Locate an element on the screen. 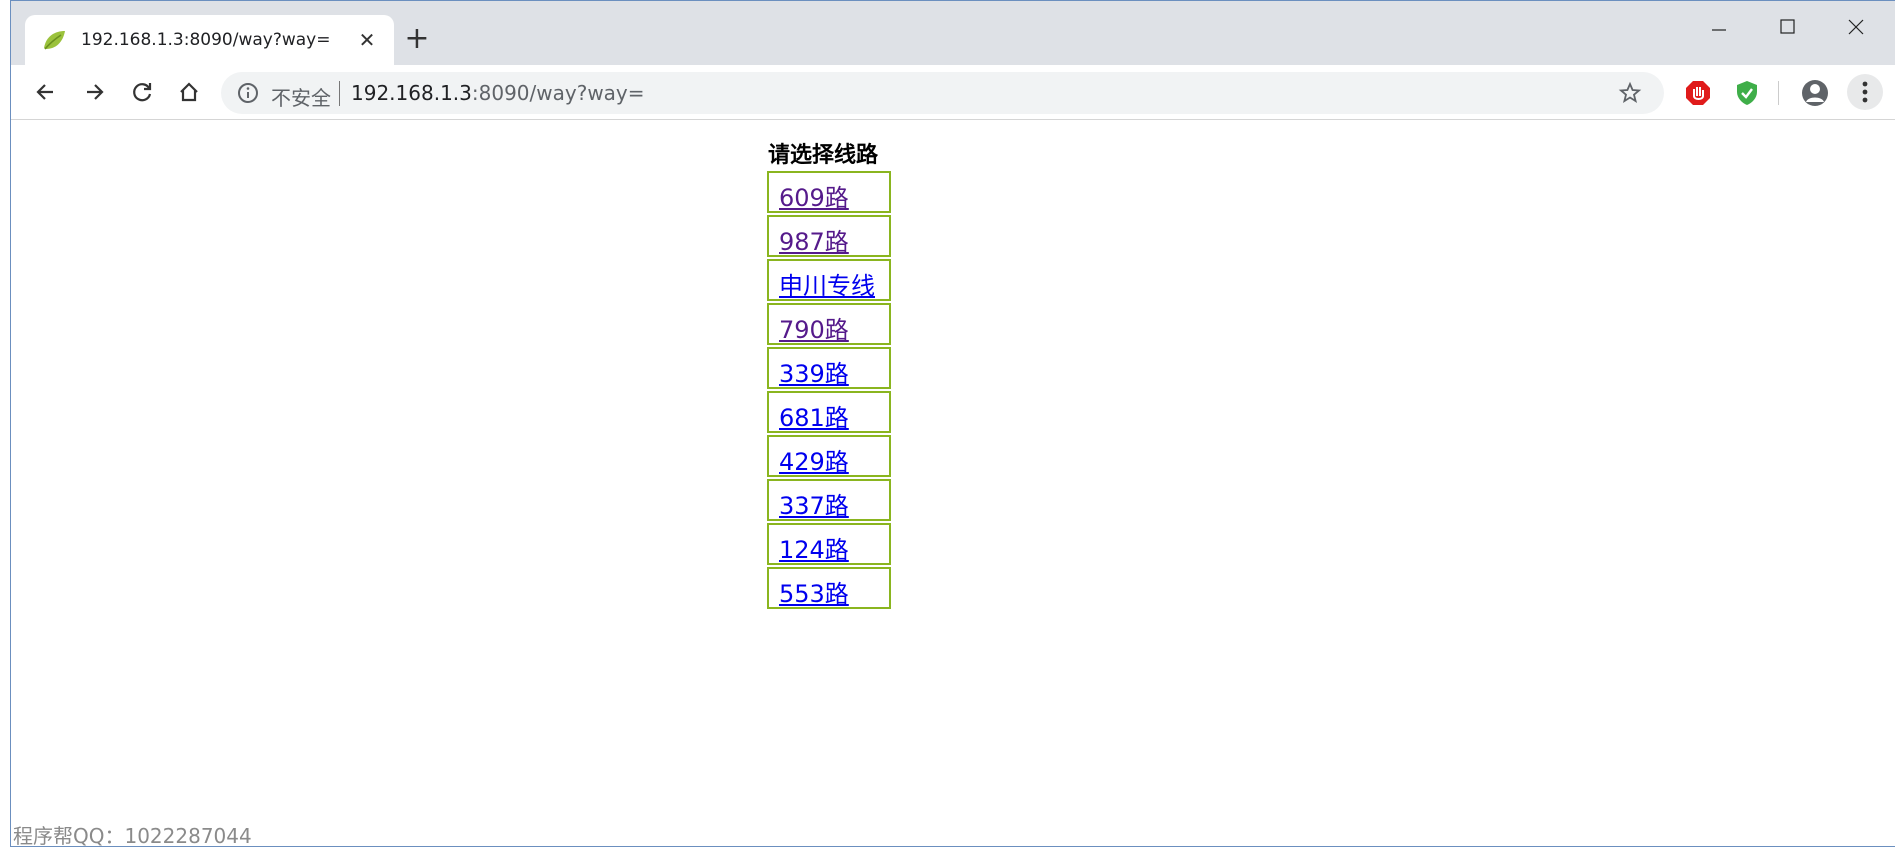  reload-icon is located at coordinates (142, 92).